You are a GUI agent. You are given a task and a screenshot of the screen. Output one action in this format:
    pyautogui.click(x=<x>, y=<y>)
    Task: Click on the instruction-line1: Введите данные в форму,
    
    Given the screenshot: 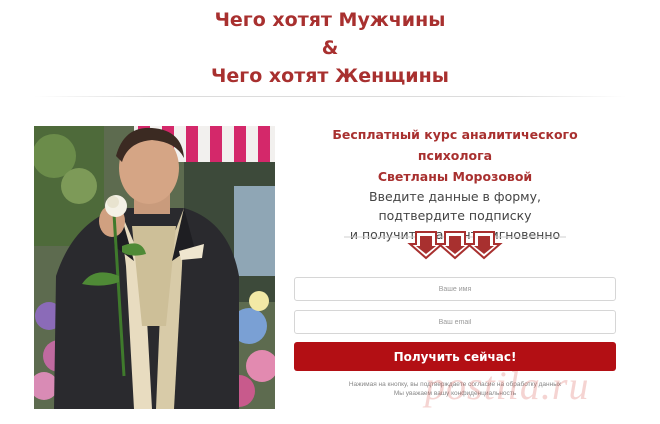 What is the action you would take?
    pyautogui.click(x=455, y=196)
    